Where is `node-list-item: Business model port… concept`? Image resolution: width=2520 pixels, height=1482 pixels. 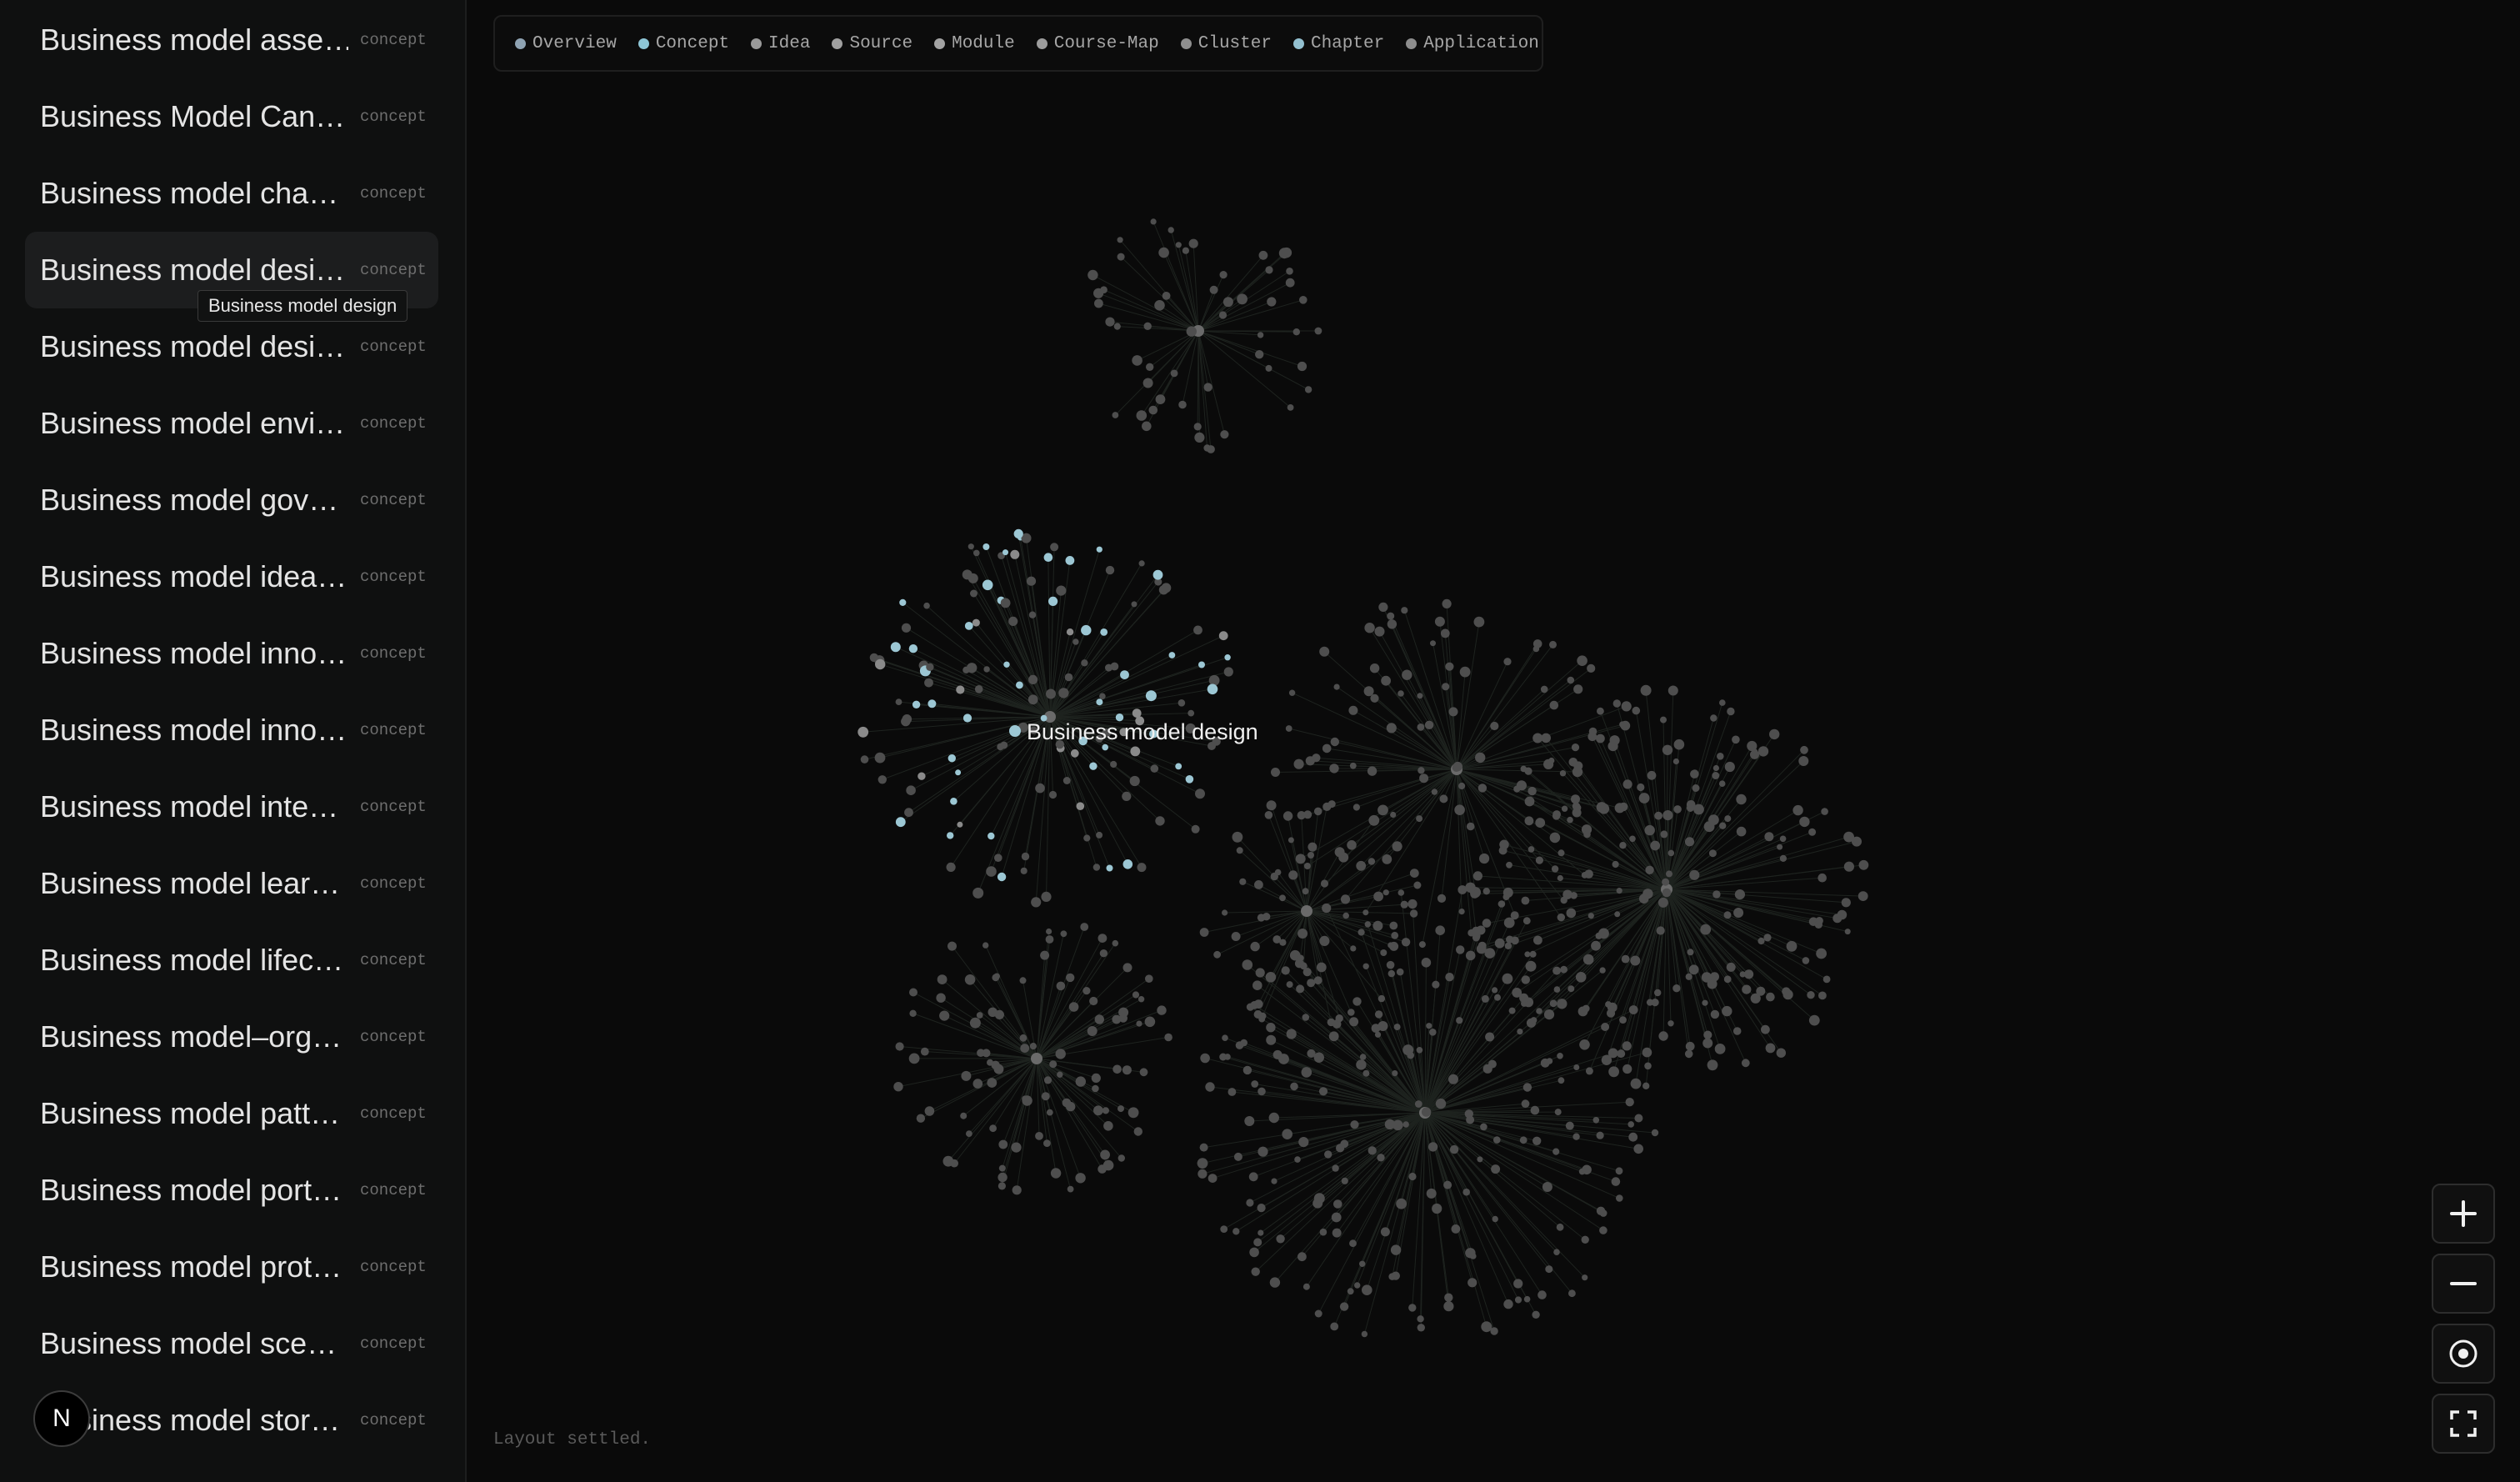 node-list-item: Business model port… concept is located at coordinates (232, 1190).